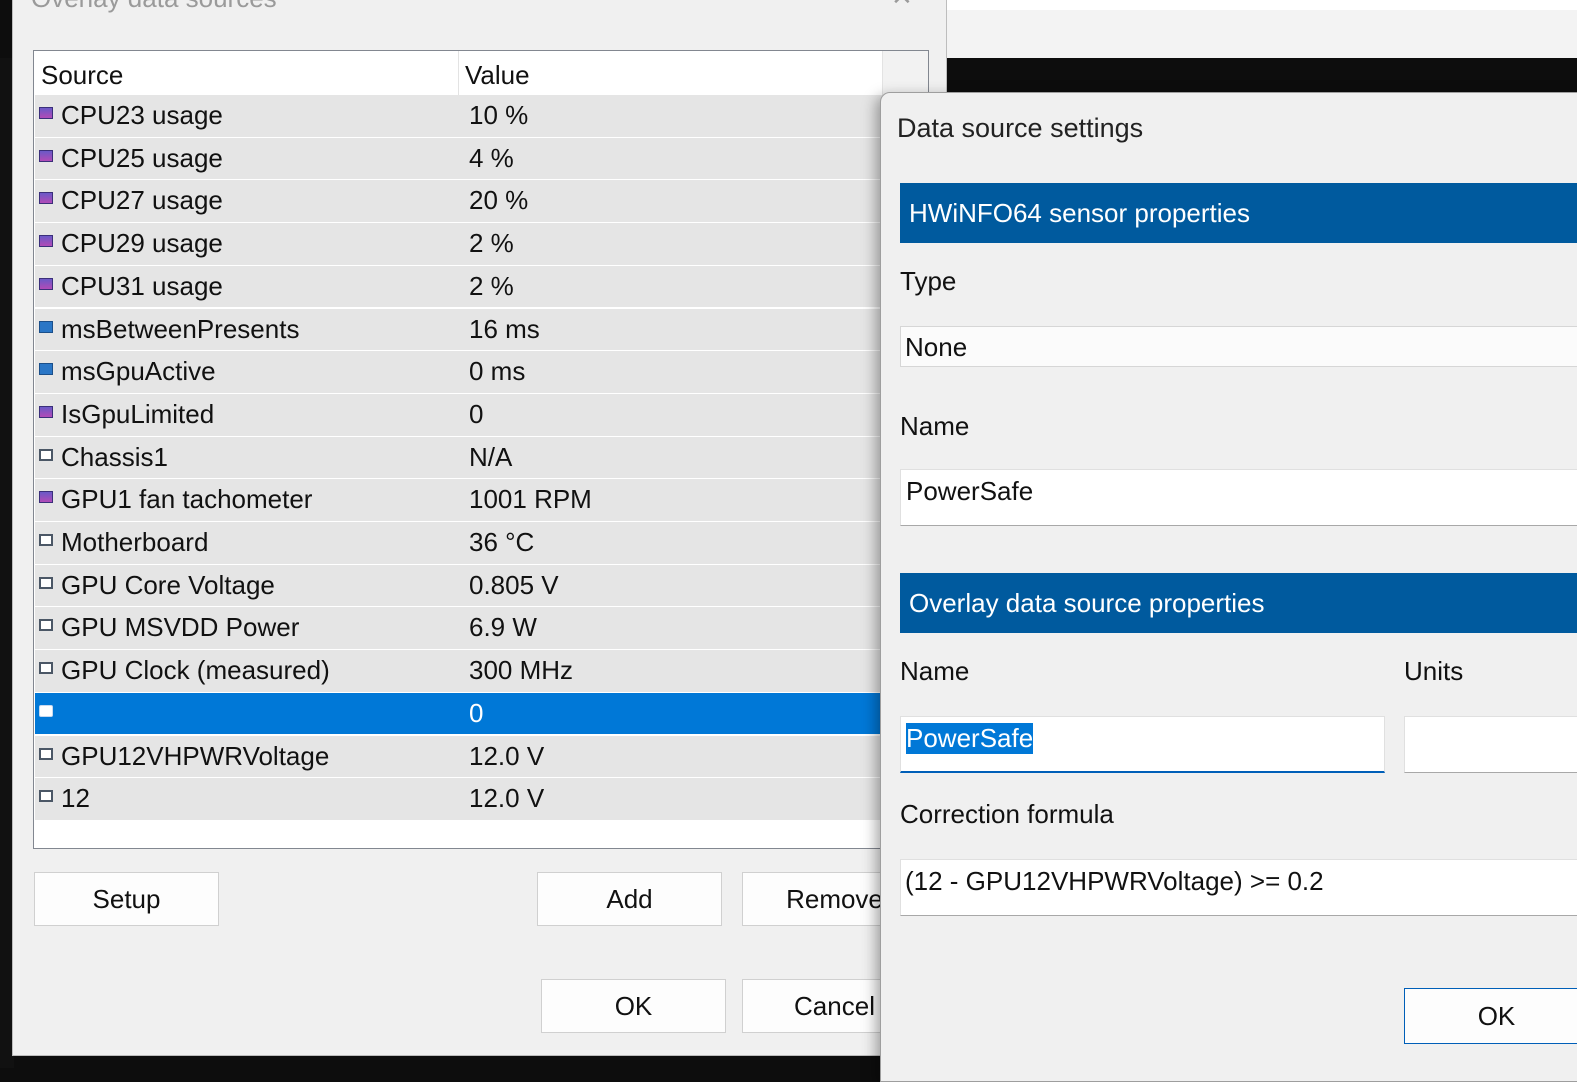  What do you see at coordinates (504, 328) in the screenshot?
I see `row-value: 16 ms` at bounding box center [504, 328].